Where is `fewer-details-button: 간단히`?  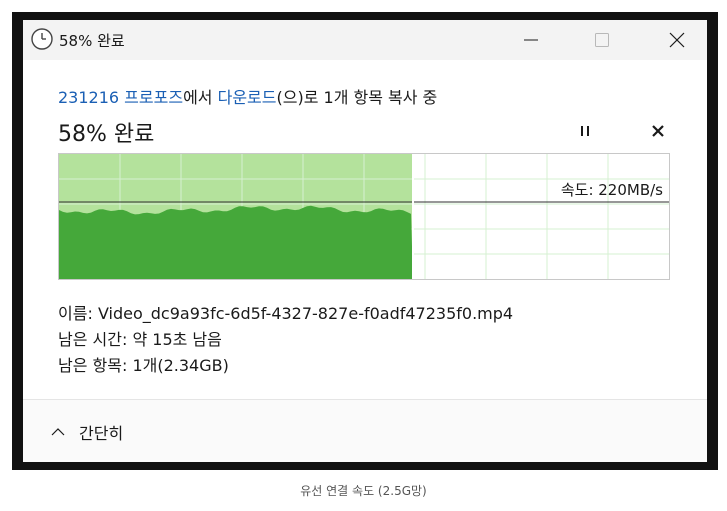
fewer-details-button: 간단히 is located at coordinates (87, 432).